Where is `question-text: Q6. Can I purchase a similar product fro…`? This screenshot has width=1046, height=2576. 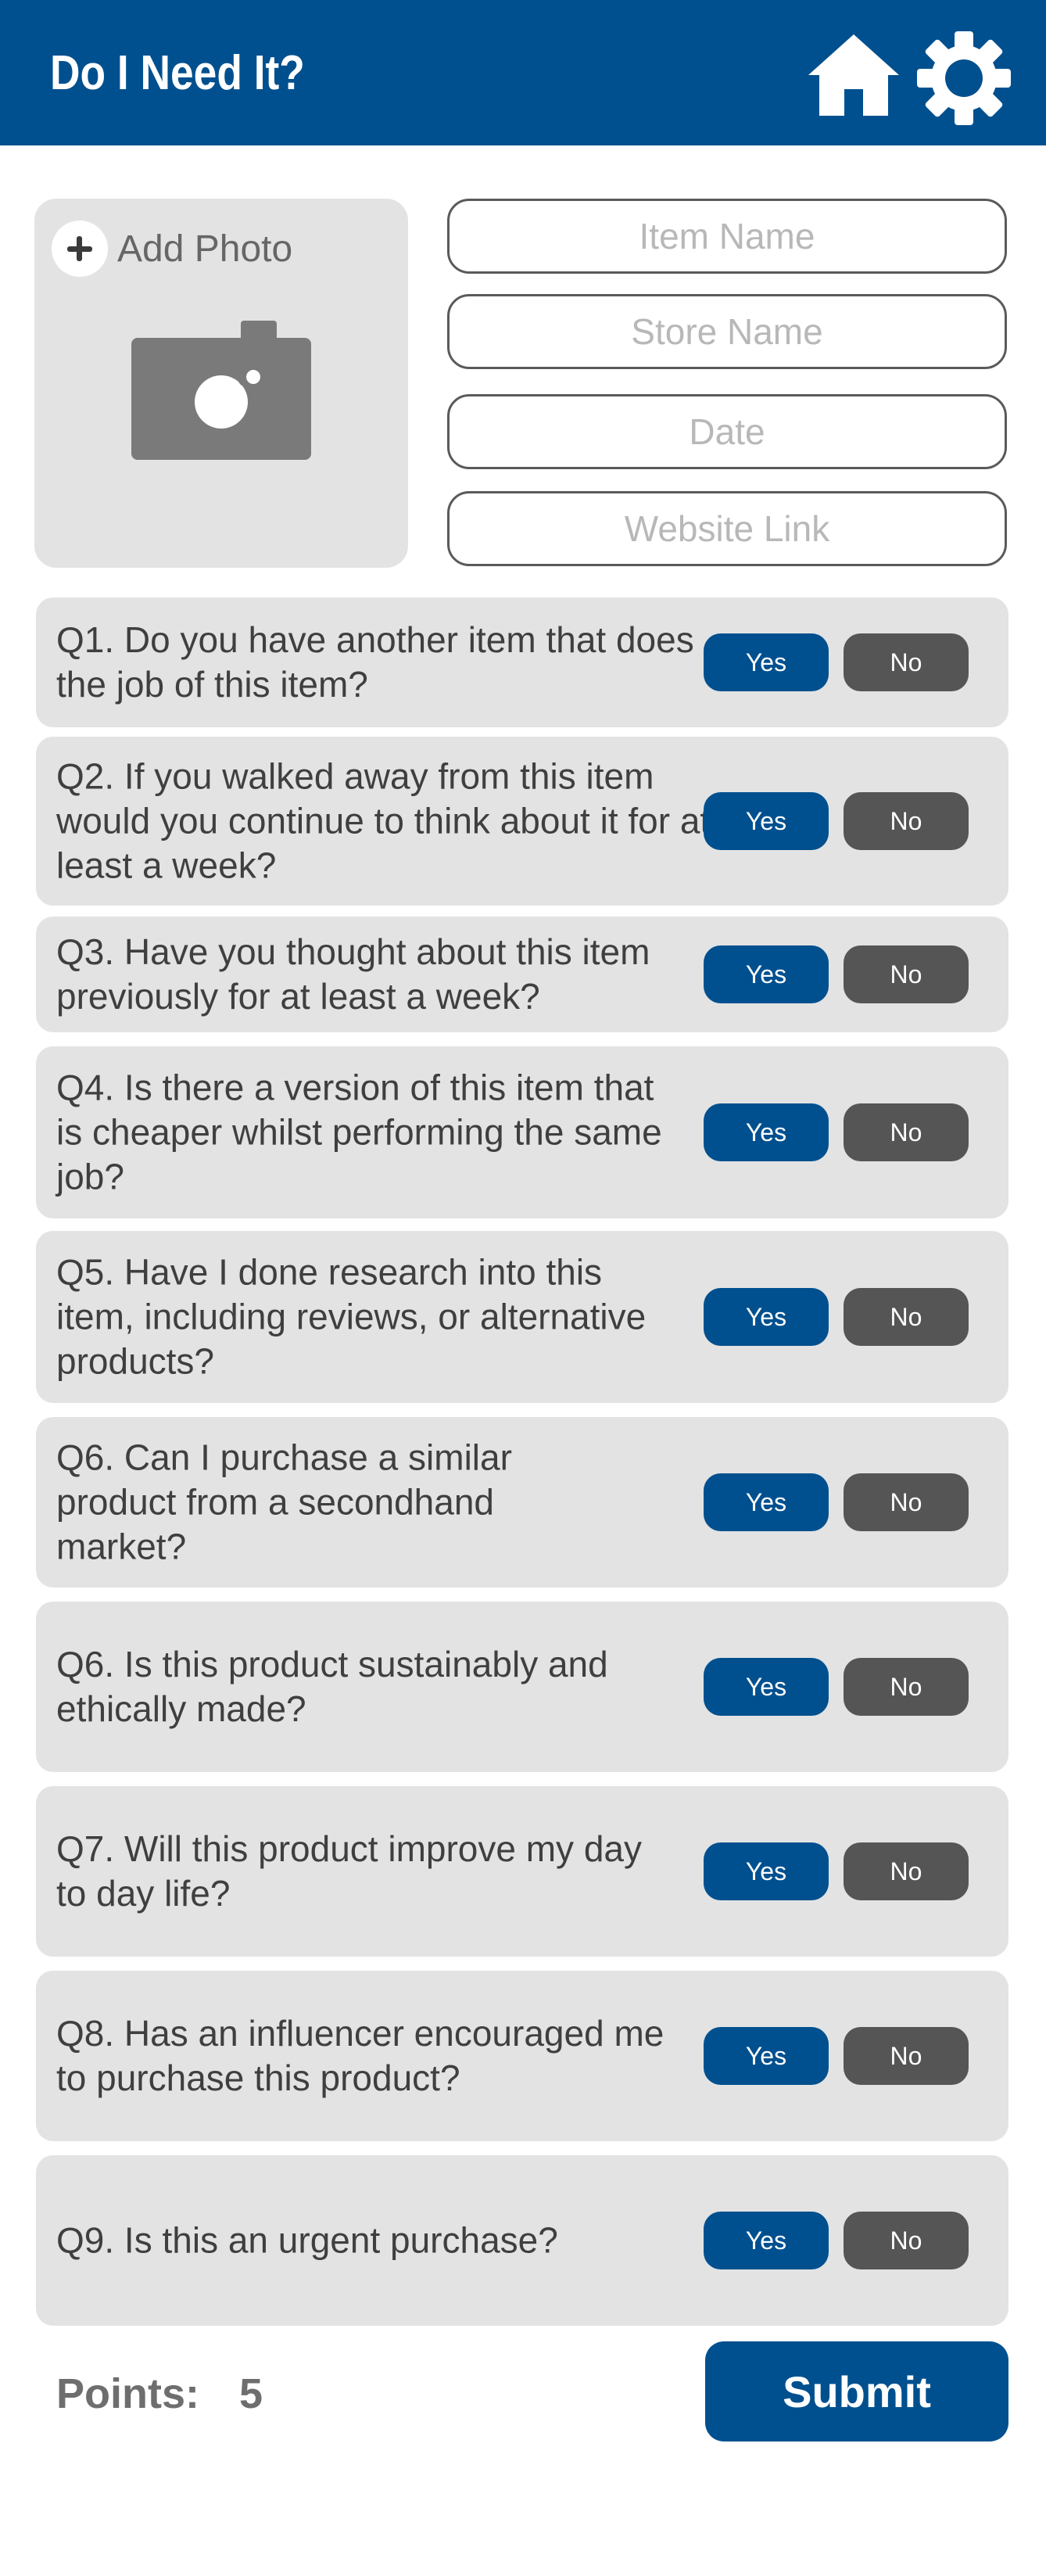 question-text: Q6. Can I purchase a similar product fro… is located at coordinates (284, 1502).